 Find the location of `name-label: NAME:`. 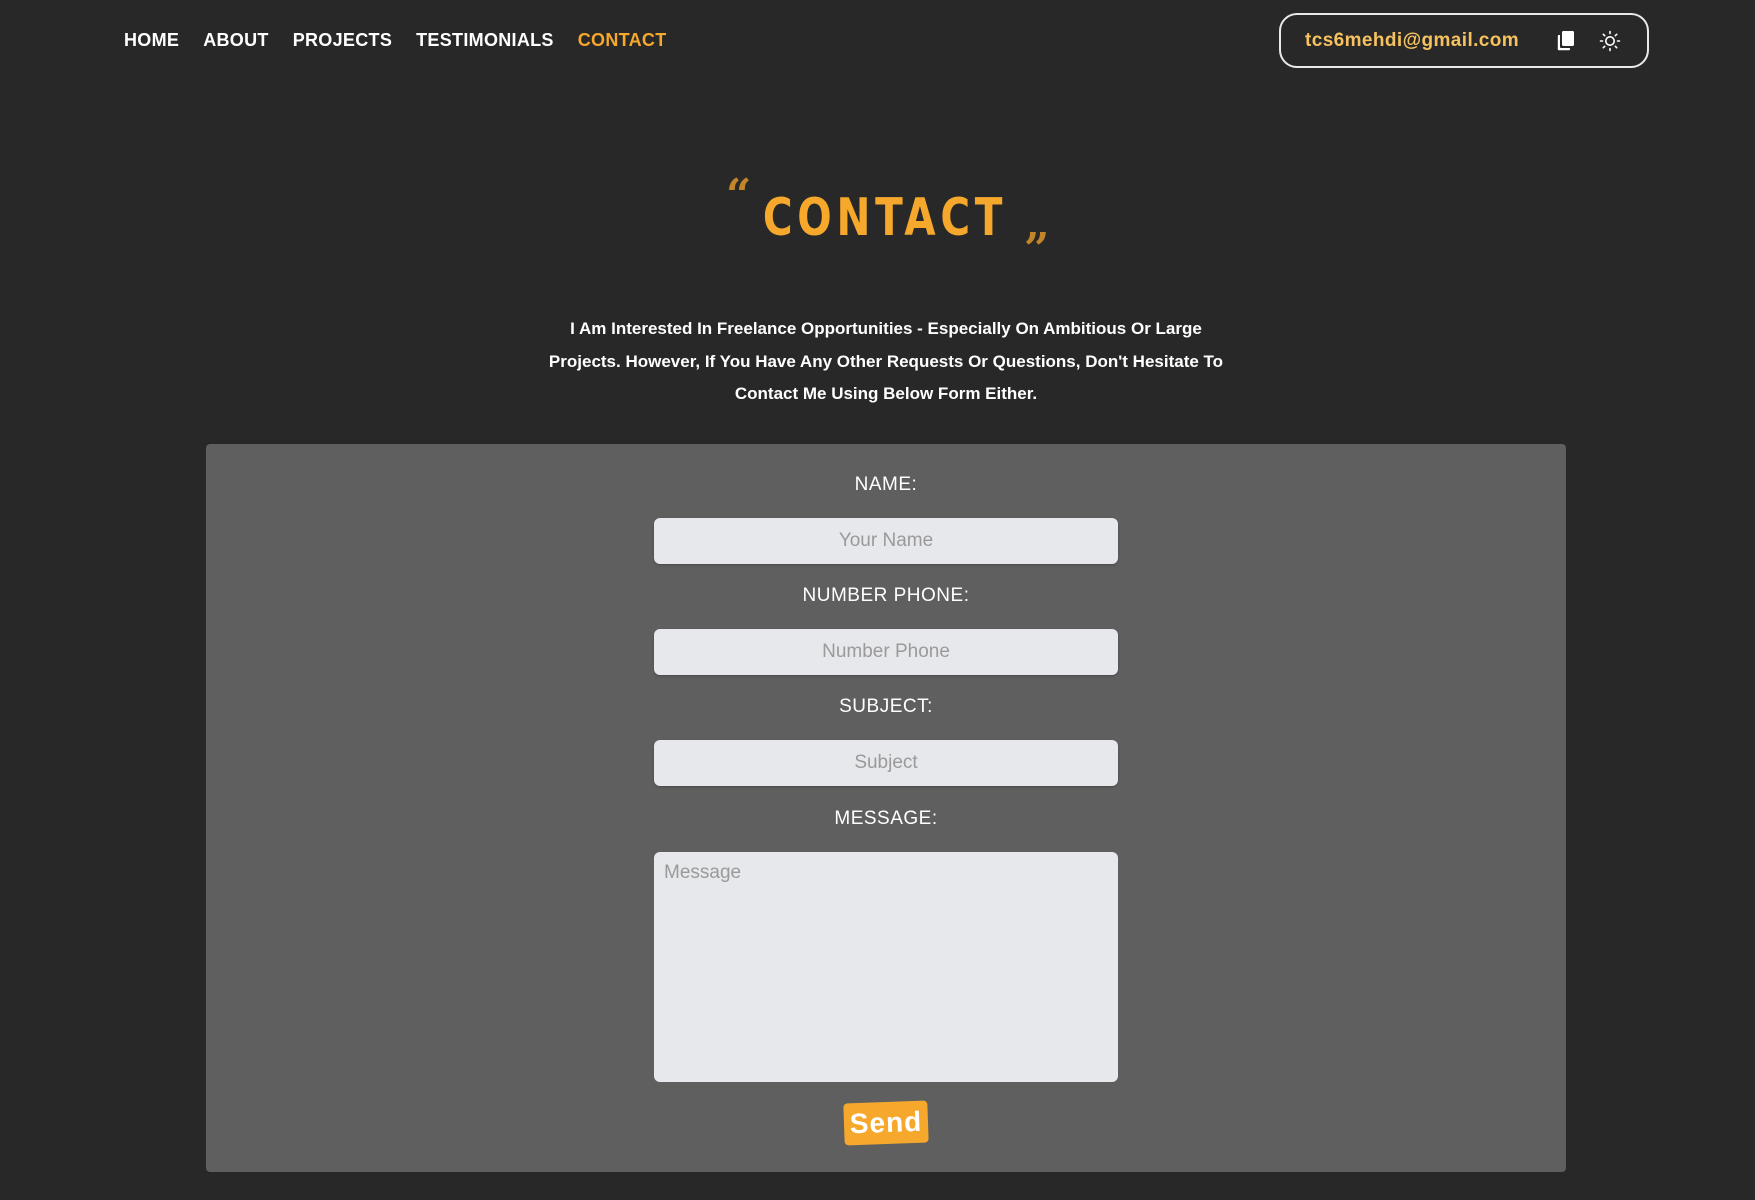

name-label: NAME: is located at coordinates (886, 484).